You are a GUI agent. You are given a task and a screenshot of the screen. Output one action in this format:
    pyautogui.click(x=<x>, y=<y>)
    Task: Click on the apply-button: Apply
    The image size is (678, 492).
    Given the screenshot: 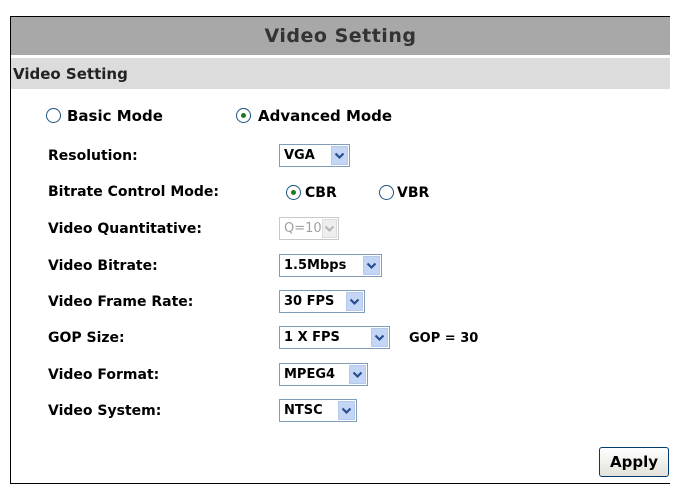 What is the action you would take?
    pyautogui.click(x=634, y=462)
    